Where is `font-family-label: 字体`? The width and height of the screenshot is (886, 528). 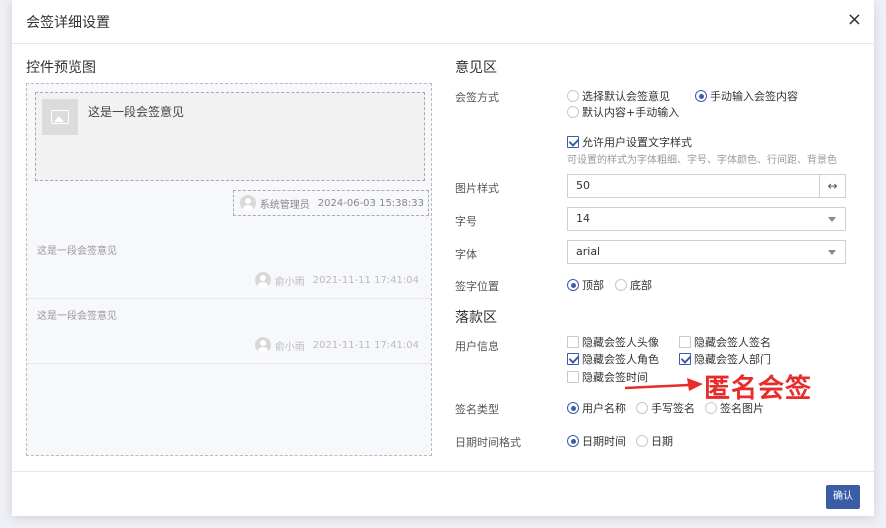
font-family-label: 字体 is located at coordinates (466, 254).